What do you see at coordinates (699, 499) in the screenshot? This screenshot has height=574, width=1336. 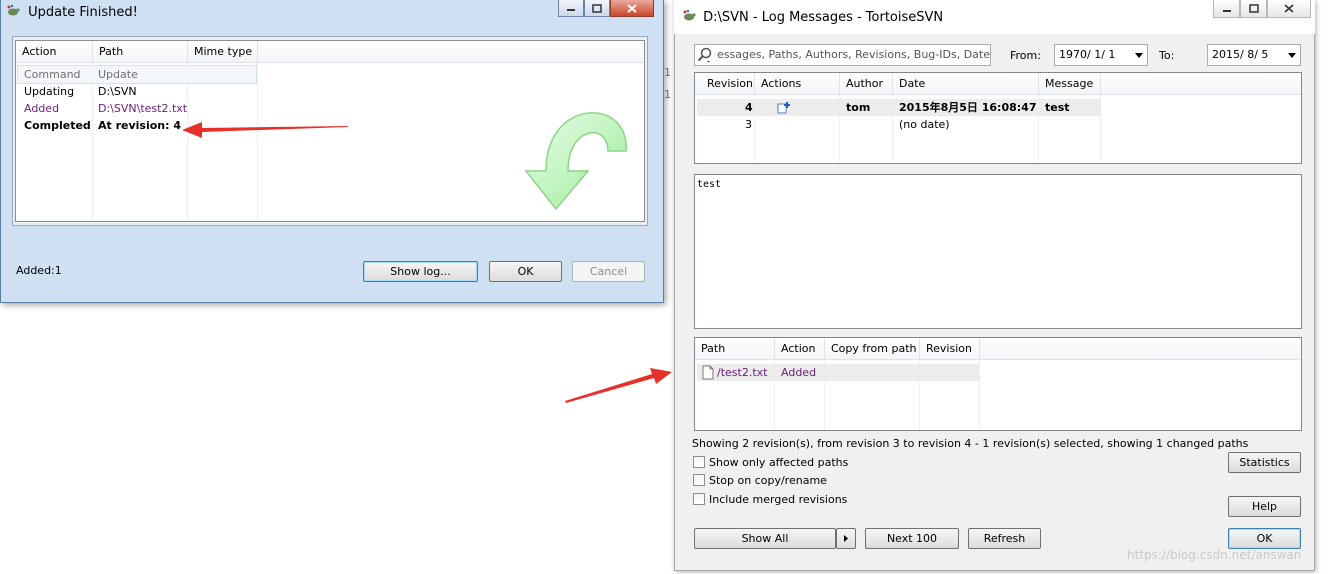 I see `include-merged-revisions-checkbox` at bounding box center [699, 499].